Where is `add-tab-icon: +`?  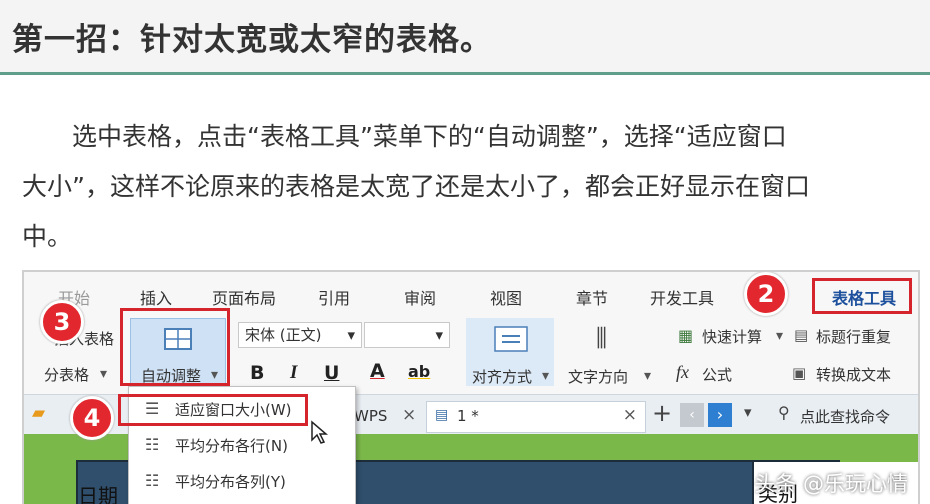 add-tab-icon: + is located at coordinates (662, 413).